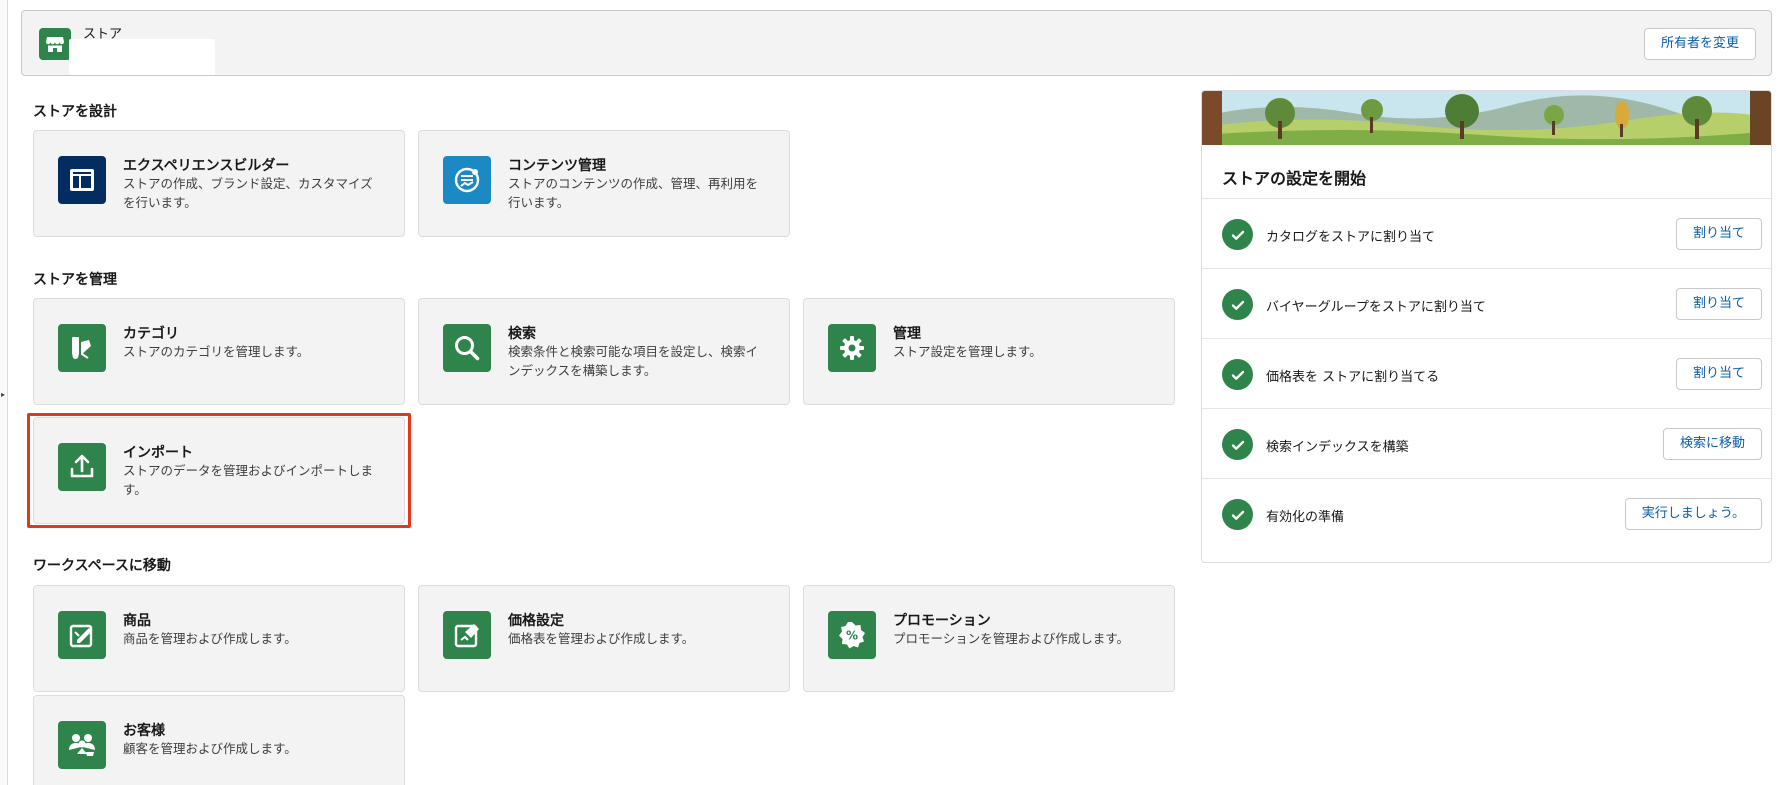 The image size is (1782, 785). Describe the element at coordinates (852, 348) in the screenshot. I see `gear-icon` at that location.